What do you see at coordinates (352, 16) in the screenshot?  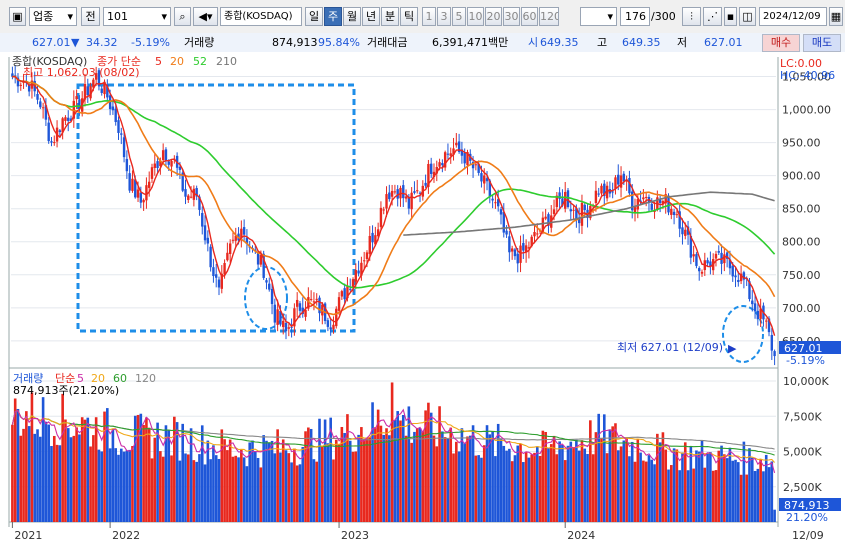 I see `tab-period-2: 월` at bounding box center [352, 16].